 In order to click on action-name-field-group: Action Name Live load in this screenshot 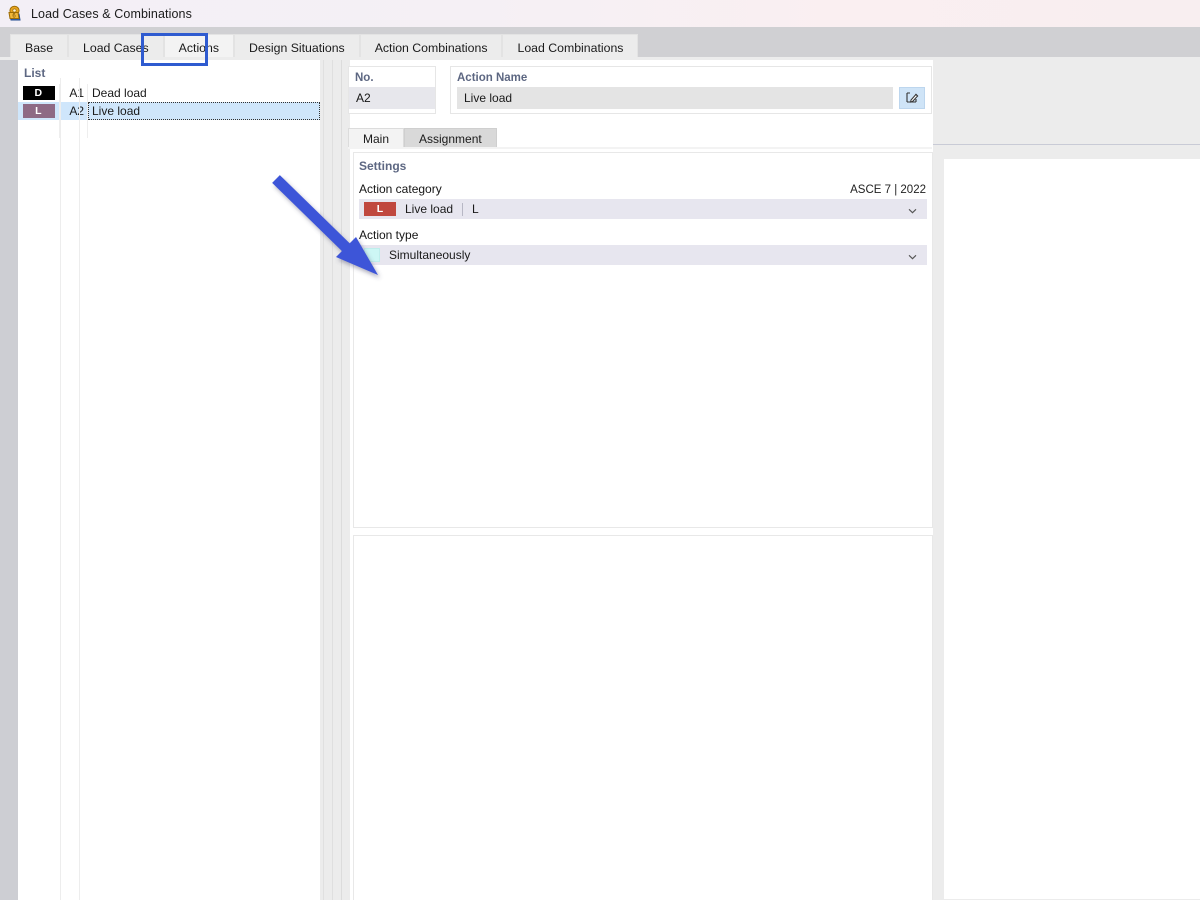, I will do `click(691, 90)`.